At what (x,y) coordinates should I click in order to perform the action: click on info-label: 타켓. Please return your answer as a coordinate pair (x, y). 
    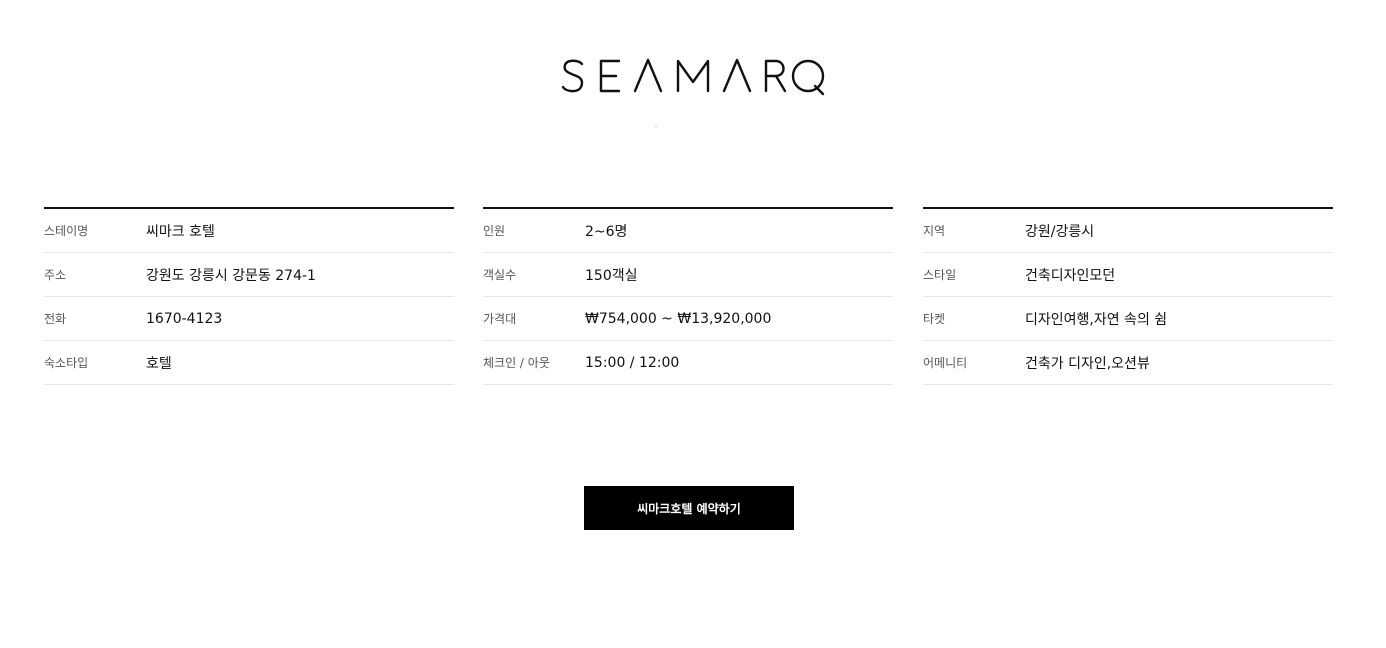
    Looking at the image, I should click on (934, 319).